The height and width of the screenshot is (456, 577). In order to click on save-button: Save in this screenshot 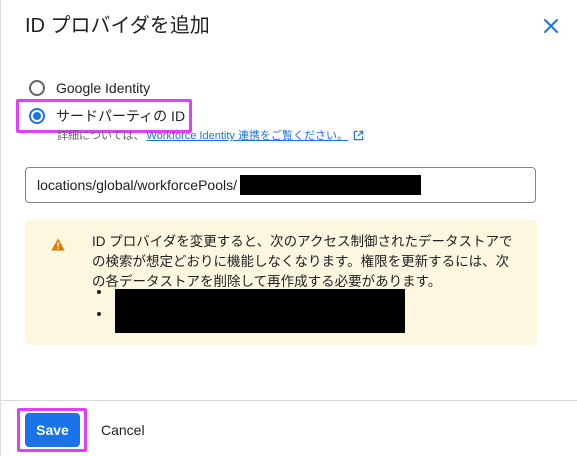, I will do `click(52, 430)`.